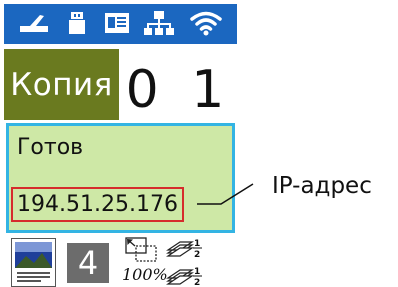 This screenshot has width=398, height=287. Describe the element at coordinates (120, 260) in the screenshot. I see `settings-bar: 4 100% 1 2 1 2` at that location.